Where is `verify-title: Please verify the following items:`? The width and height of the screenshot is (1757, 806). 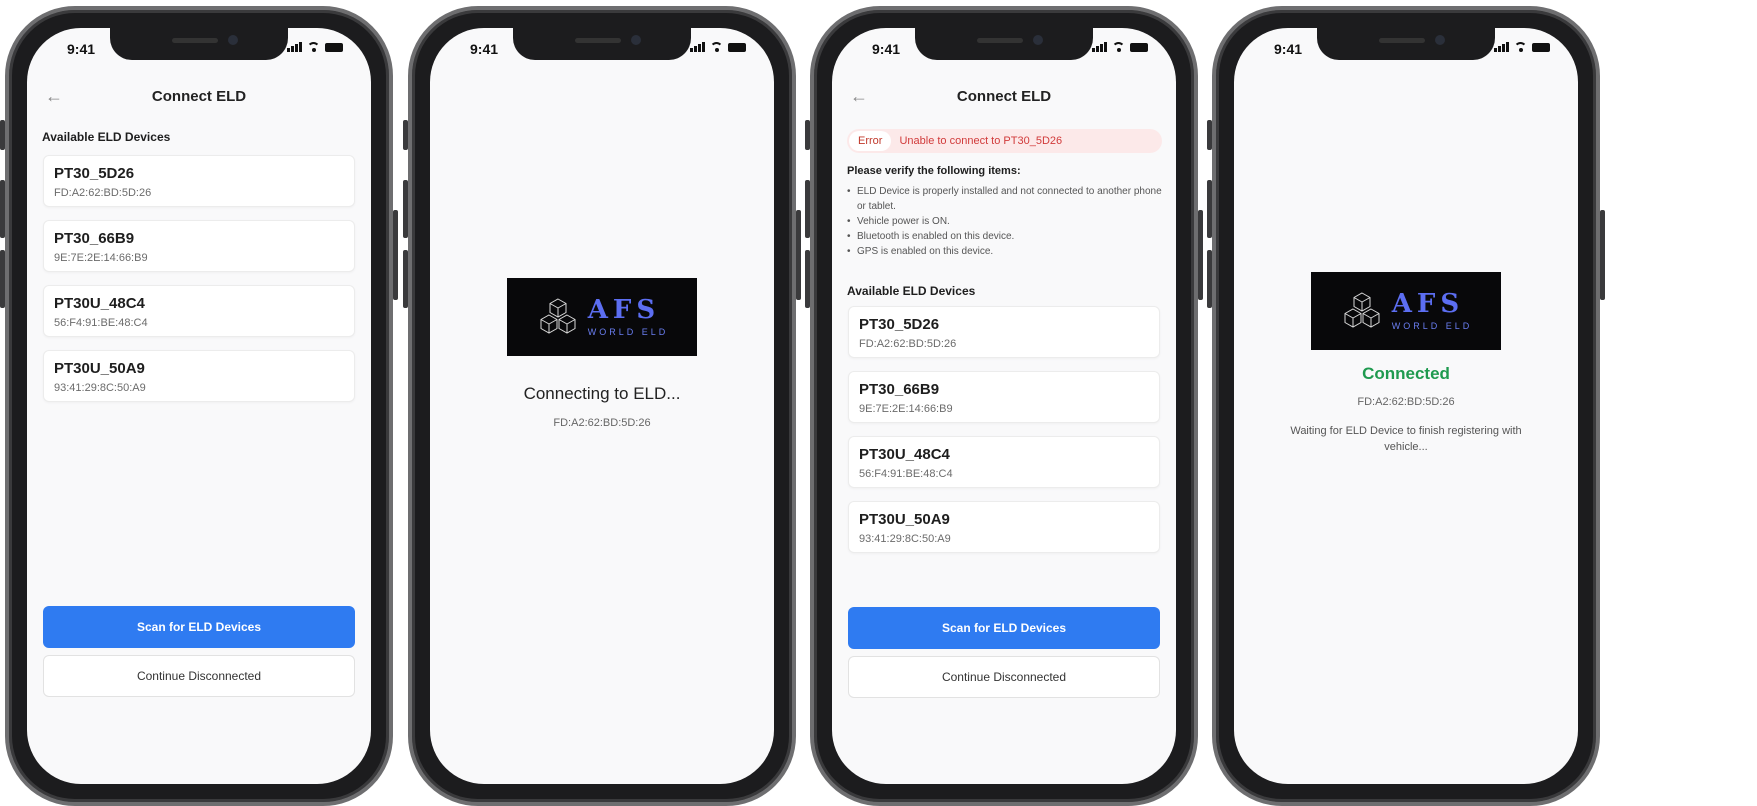 verify-title: Please verify the following items: is located at coordinates (934, 171).